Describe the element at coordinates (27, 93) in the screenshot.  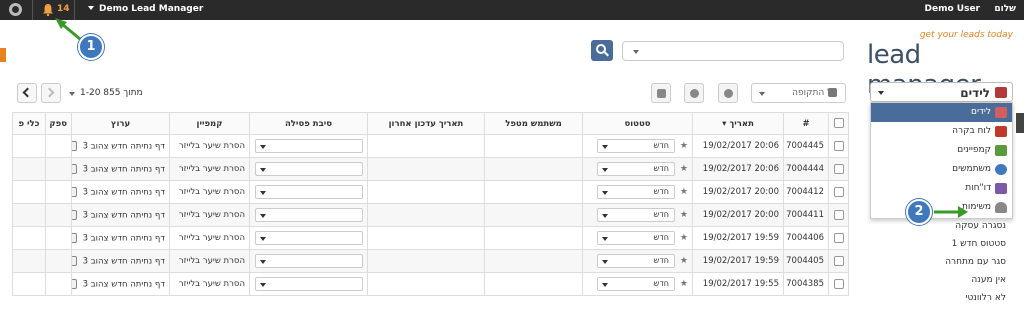
I see `previous-page-button` at that location.